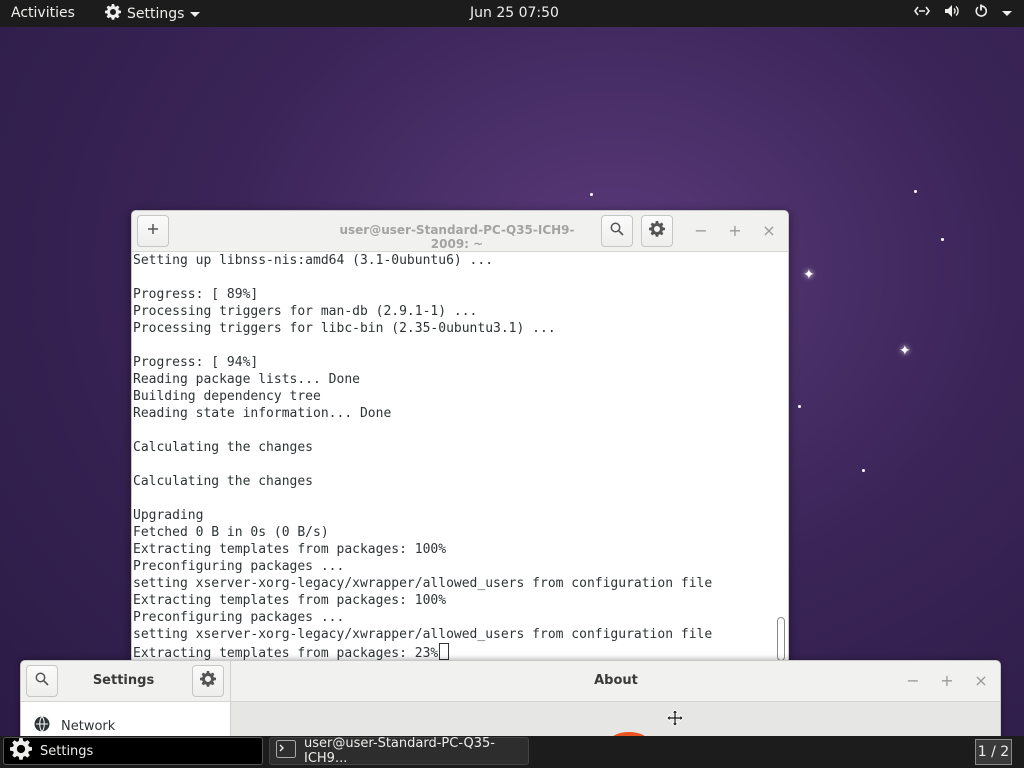 The image size is (1024, 768). Describe the element at coordinates (675, 720) in the screenshot. I see `move-cursor-icon` at that location.